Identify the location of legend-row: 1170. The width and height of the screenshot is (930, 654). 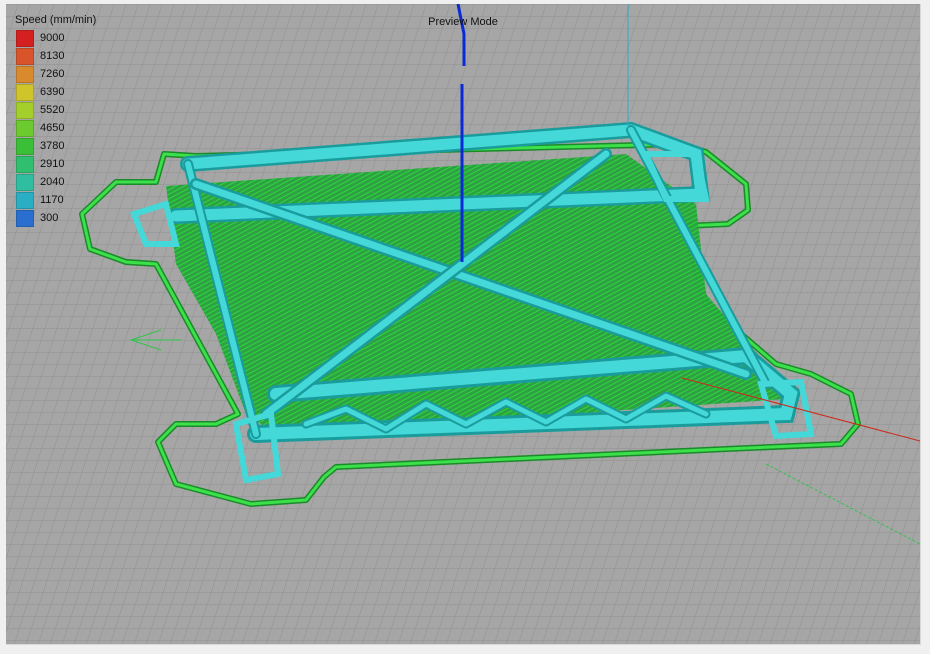
(55, 200).